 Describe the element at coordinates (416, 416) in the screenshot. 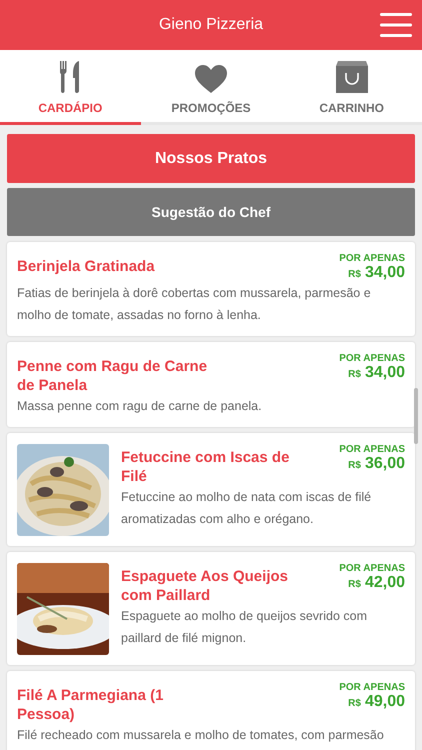

I see `scrollbar` at that location.